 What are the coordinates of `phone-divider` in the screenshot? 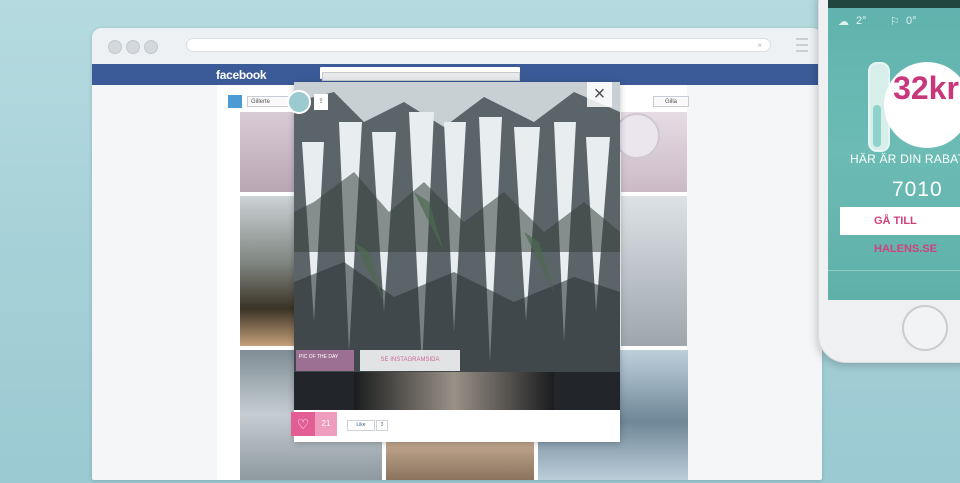 It's located at (894, 270).